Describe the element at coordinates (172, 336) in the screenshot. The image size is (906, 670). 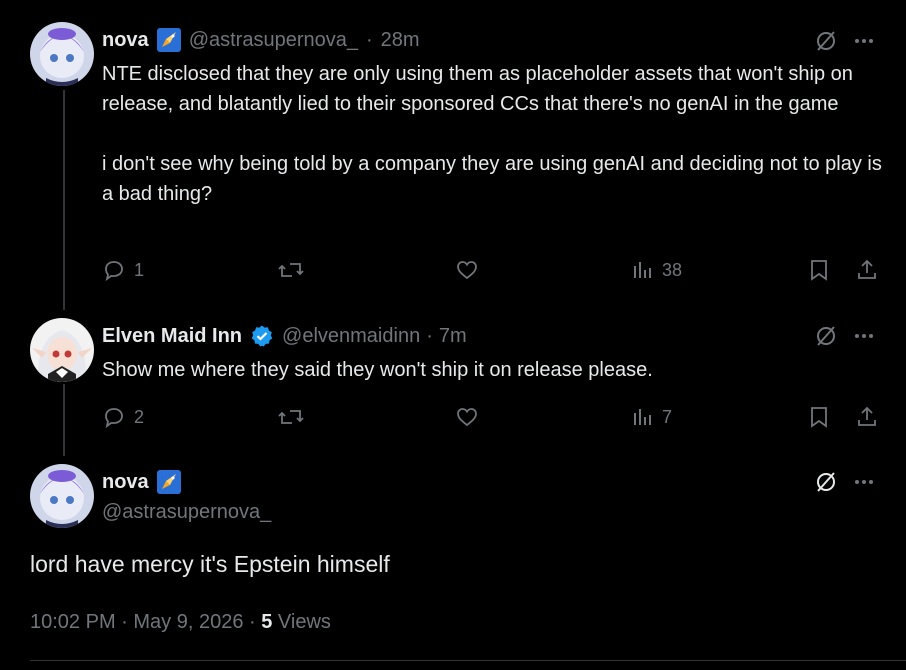
I see `author-name: Elven Maid Inn` at that location.